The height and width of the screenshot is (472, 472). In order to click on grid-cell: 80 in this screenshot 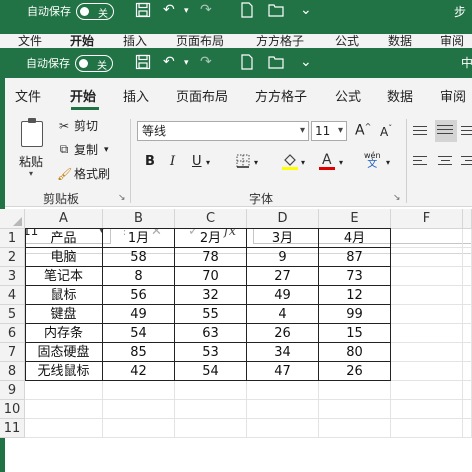, I will do `click(355, 352)`.